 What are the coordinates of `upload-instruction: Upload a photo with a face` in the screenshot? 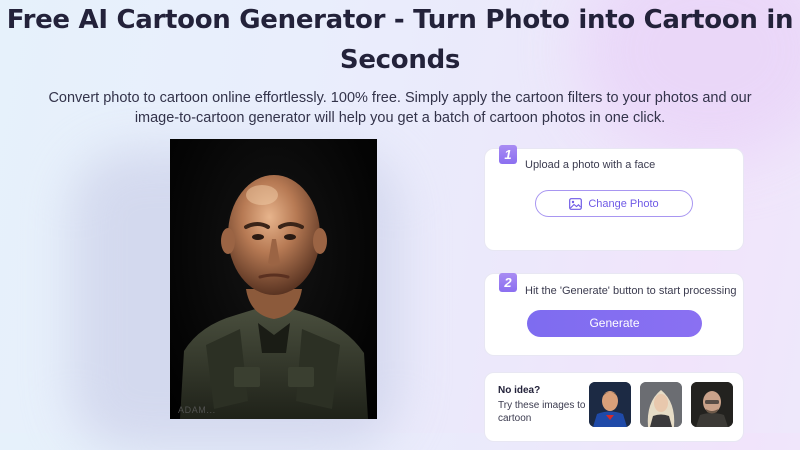 It's located at (590, 165).